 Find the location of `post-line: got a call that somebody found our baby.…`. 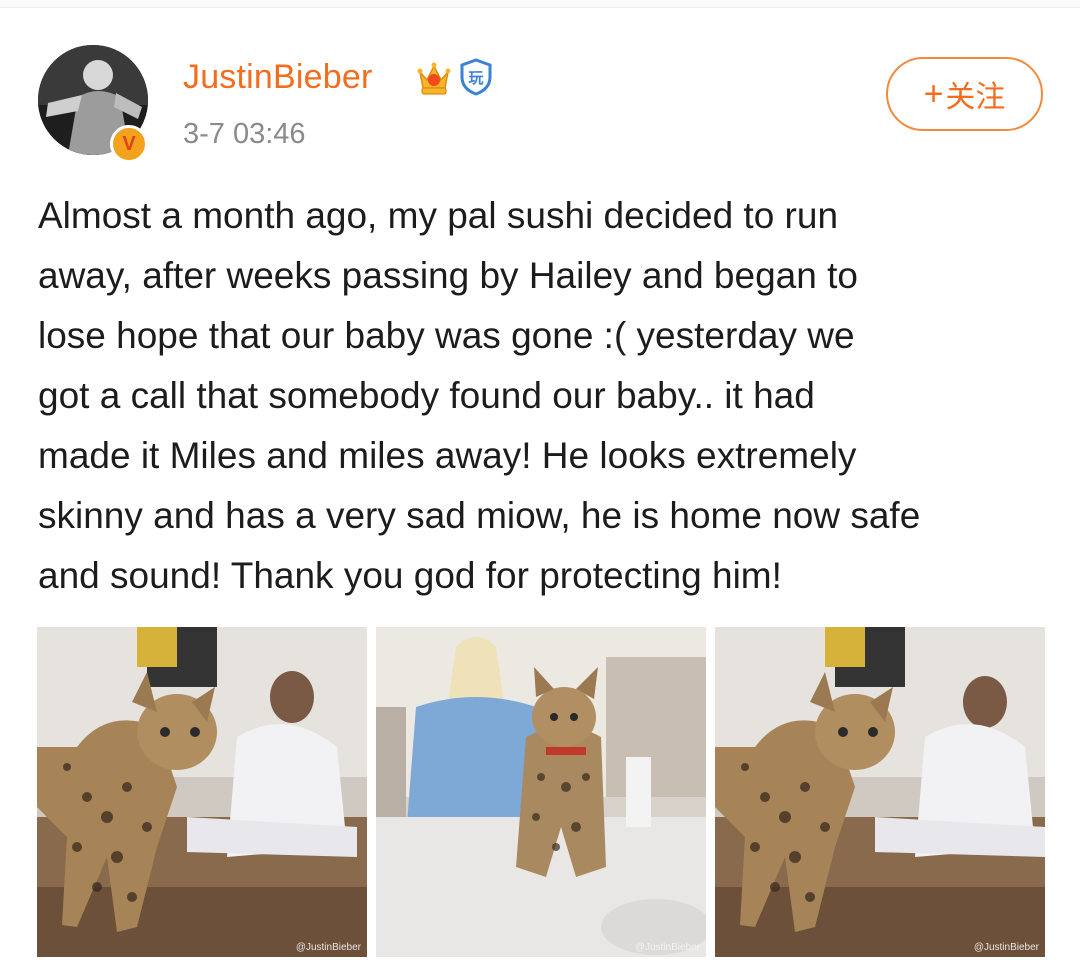

post-line: got a call that somebody found our baby.… is located at coordinates (426, 395).